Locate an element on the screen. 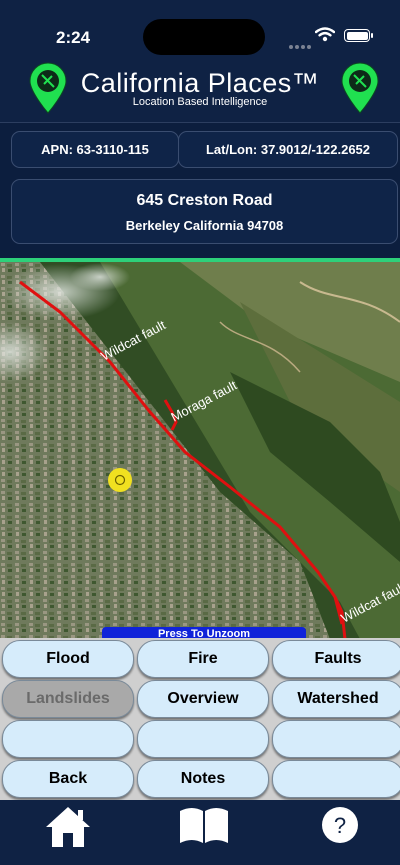 This screenshot has width=400, height=865. latlon-label: Lat/Lon: 37.9012/-122.2652 is located at coordinates (288, 149).